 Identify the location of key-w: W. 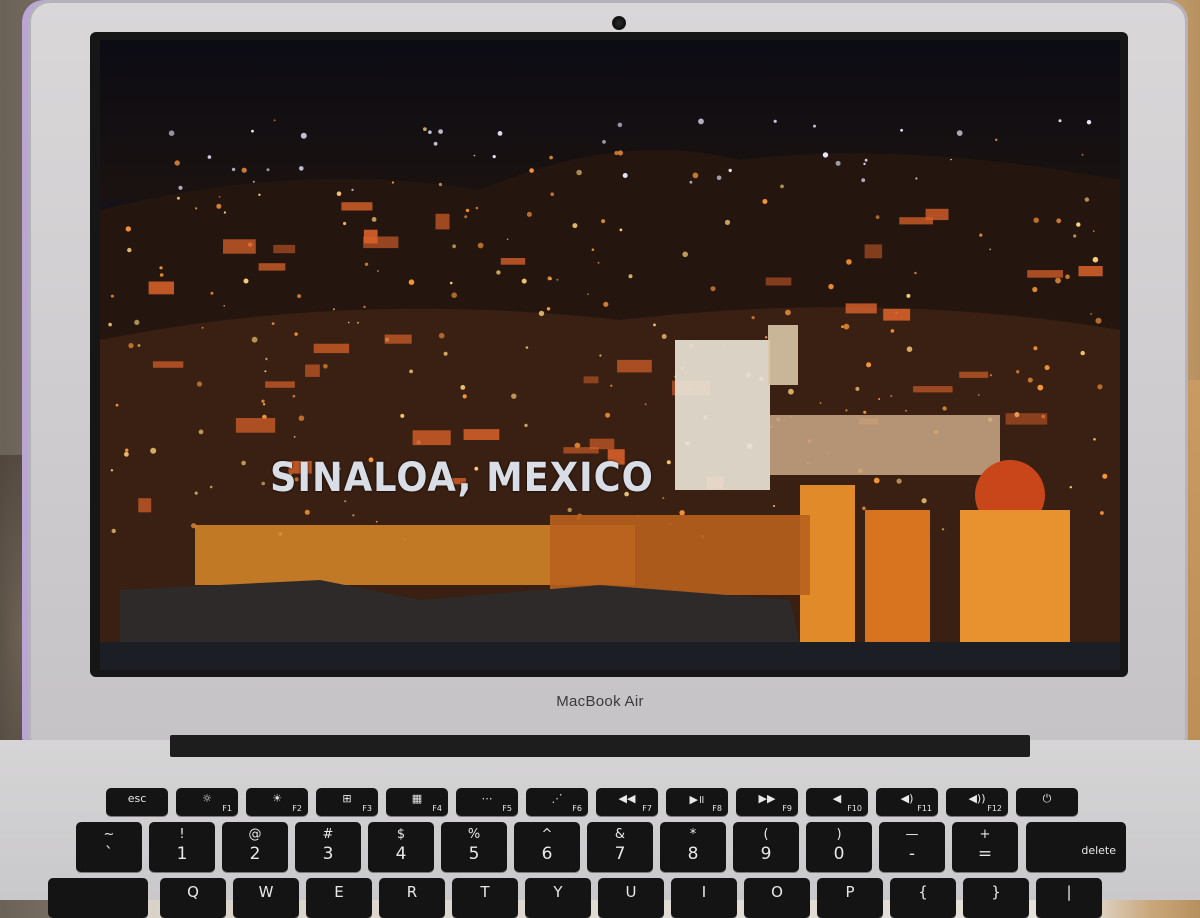
(266, 898).